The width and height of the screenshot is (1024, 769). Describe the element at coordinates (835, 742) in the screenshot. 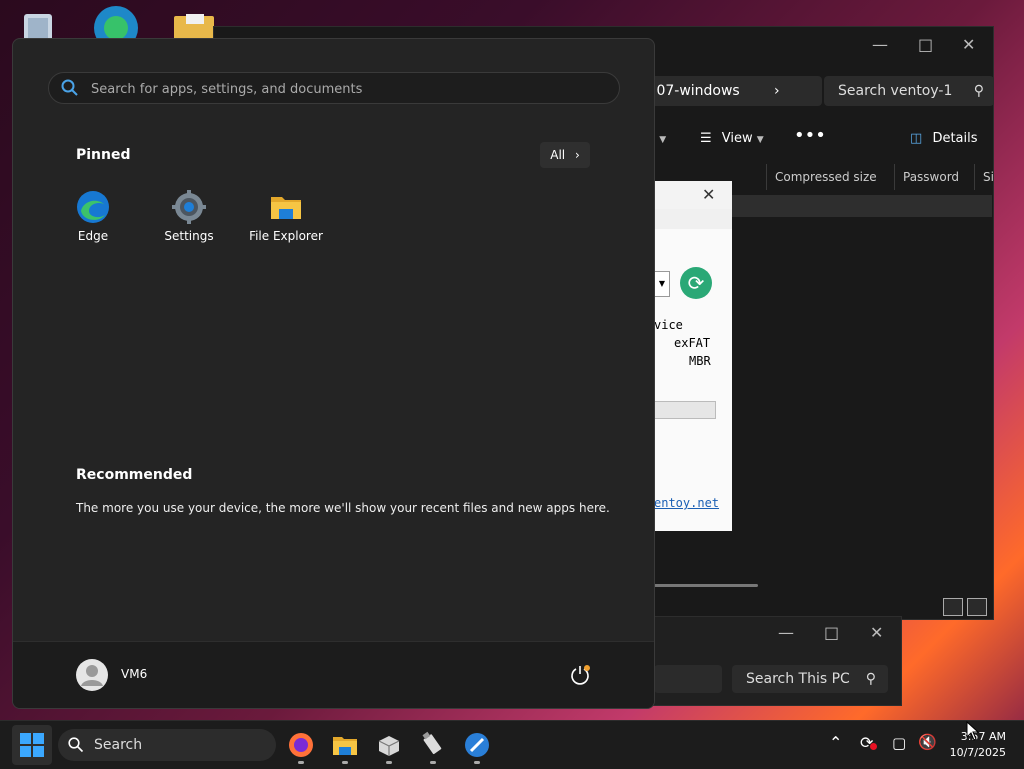

I see `show-hidden-icons-chevron-up-icon: ⌃` at that location.